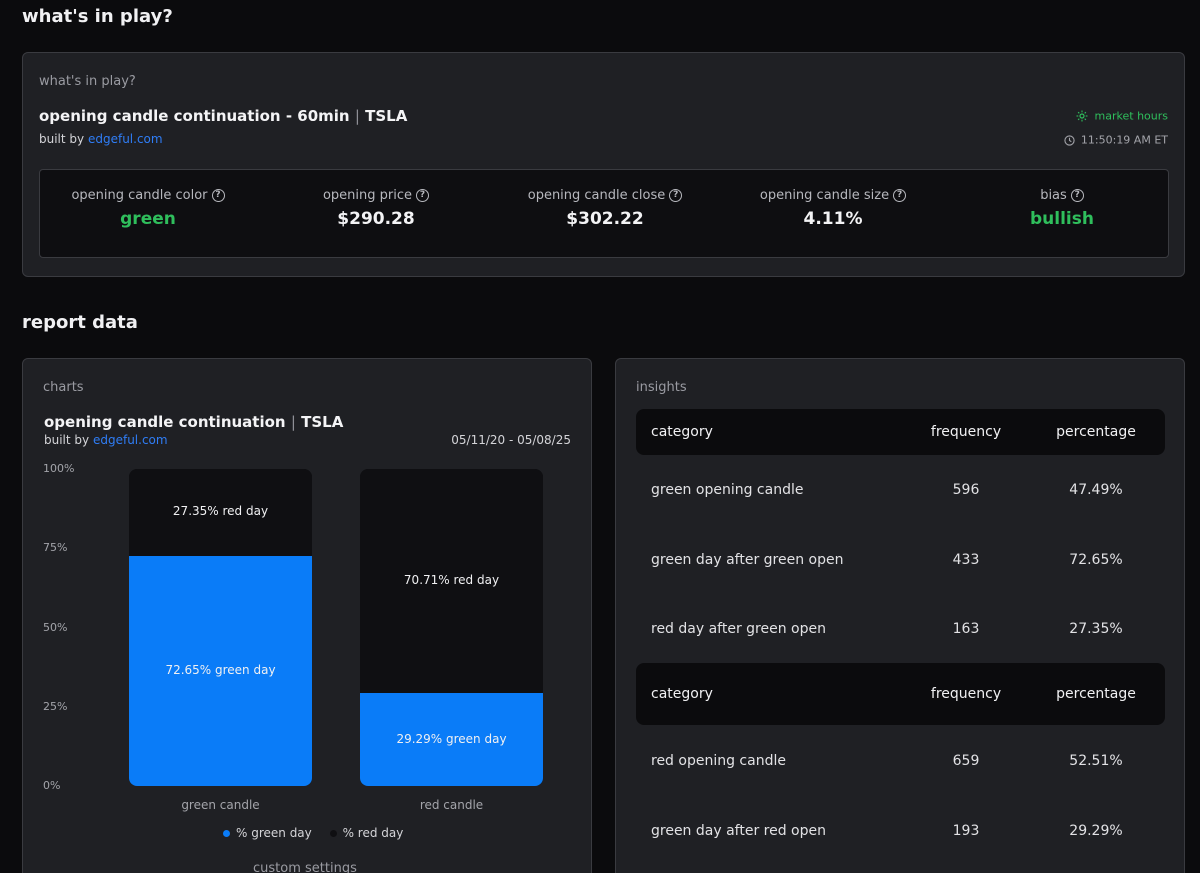  What do you see at coordinates (220, 627) in the screenshot?
I see `bar-green-candle: 72.65% green day 27.35% red day` at bounding box center [220, 627].